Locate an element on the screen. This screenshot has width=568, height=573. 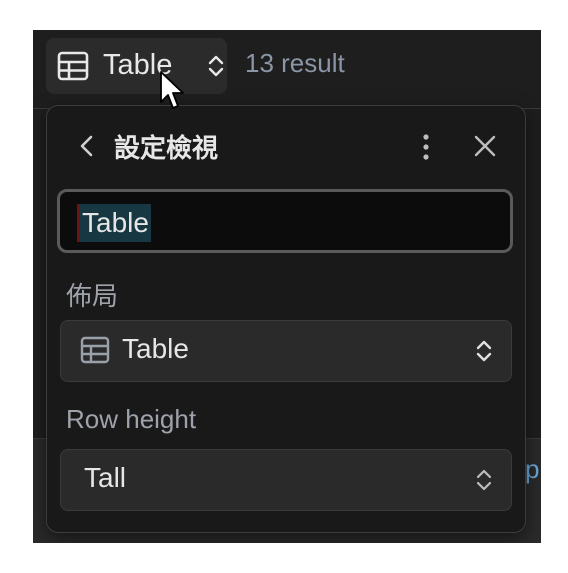
view-switcher-button: Table is located at coordinates (136, 66).